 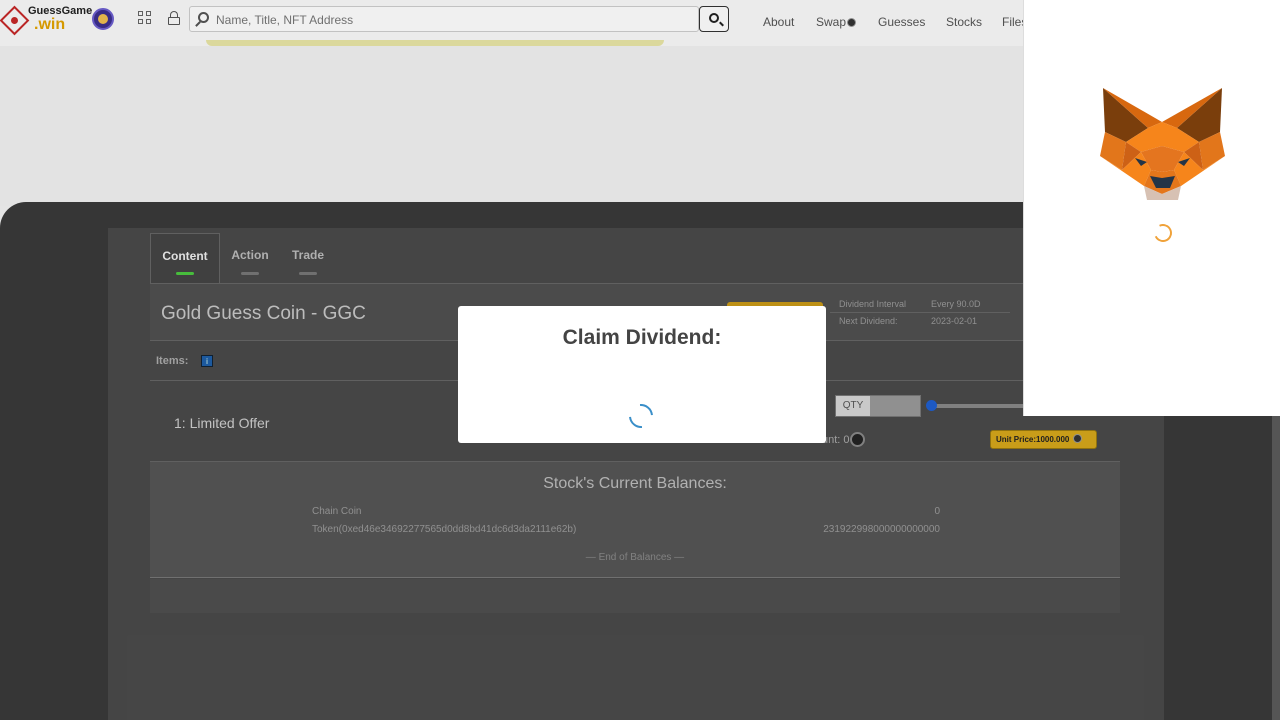 What do you see at coordinates (1151, 208) in the screenshot?
I see `wallet-popup` at bounding box center [1151, 208].